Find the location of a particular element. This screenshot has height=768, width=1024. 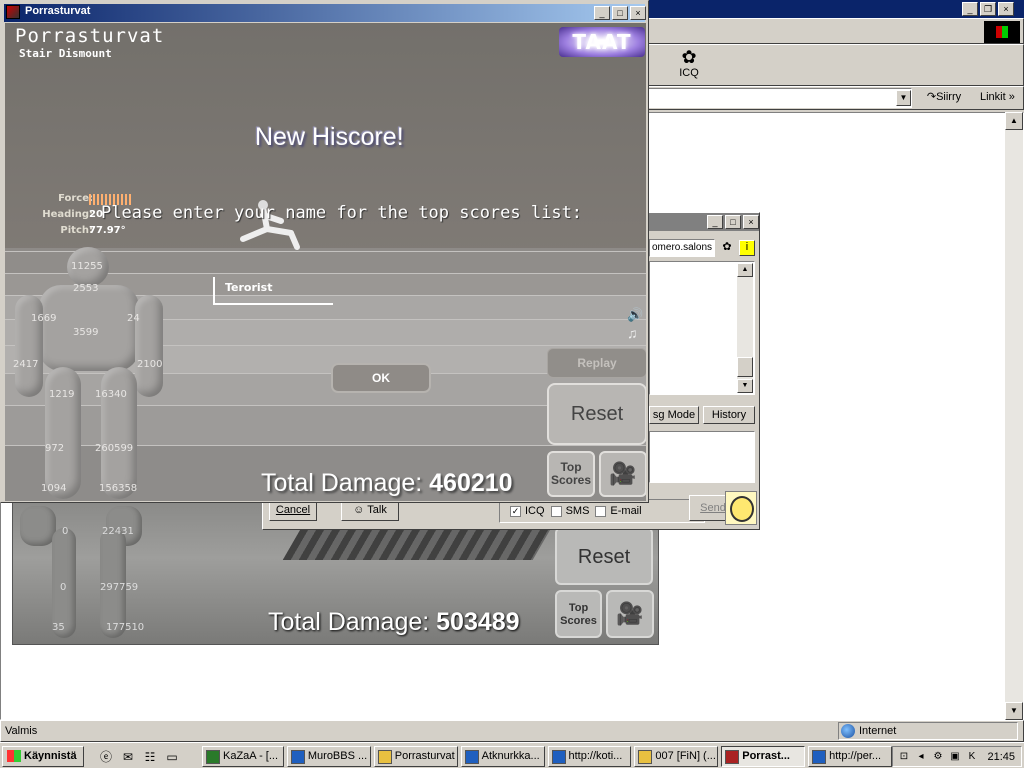

icq-recipient-field: omero.salons is located at coordinates (682, 248).